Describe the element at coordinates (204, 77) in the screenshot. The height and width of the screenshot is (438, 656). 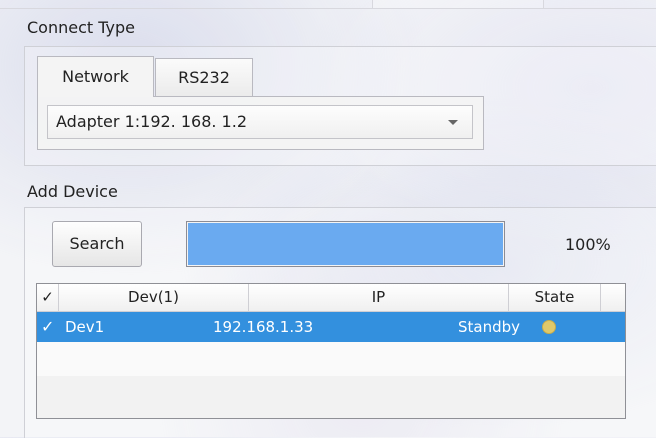
I see `tab-rs232: RS232` at that location.